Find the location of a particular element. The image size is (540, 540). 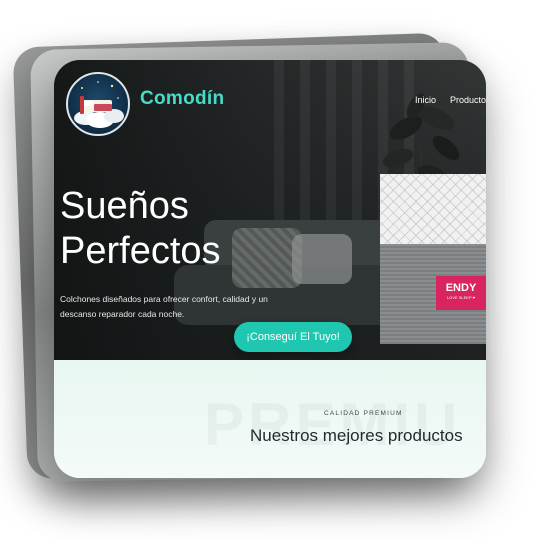

section-title: Nuestros mejores productos is located at coordinates (356, 435).